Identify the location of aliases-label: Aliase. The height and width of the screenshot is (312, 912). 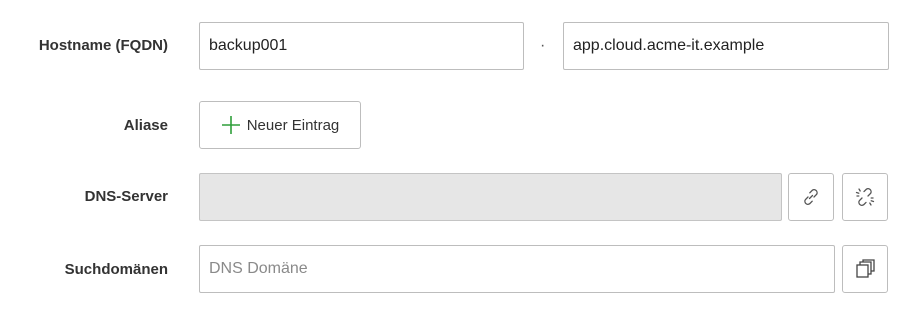
(145, 125).